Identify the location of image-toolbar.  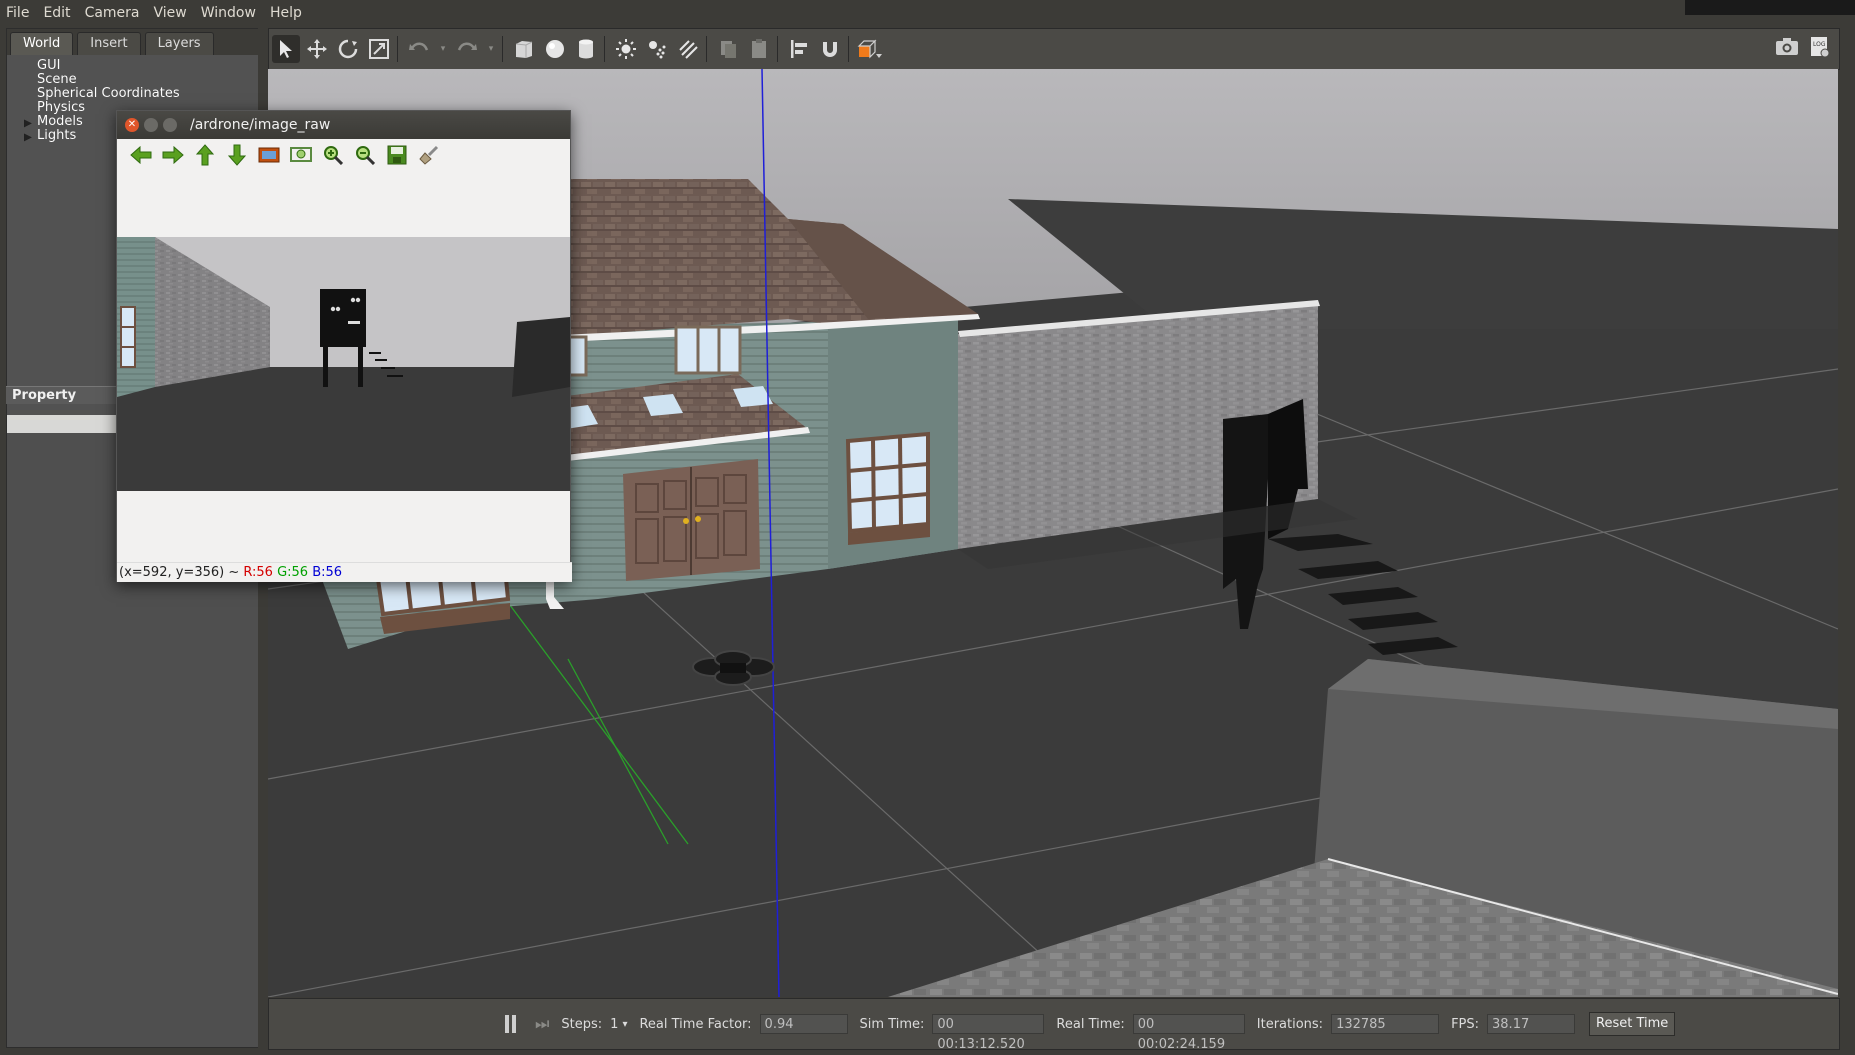
(343, 155).